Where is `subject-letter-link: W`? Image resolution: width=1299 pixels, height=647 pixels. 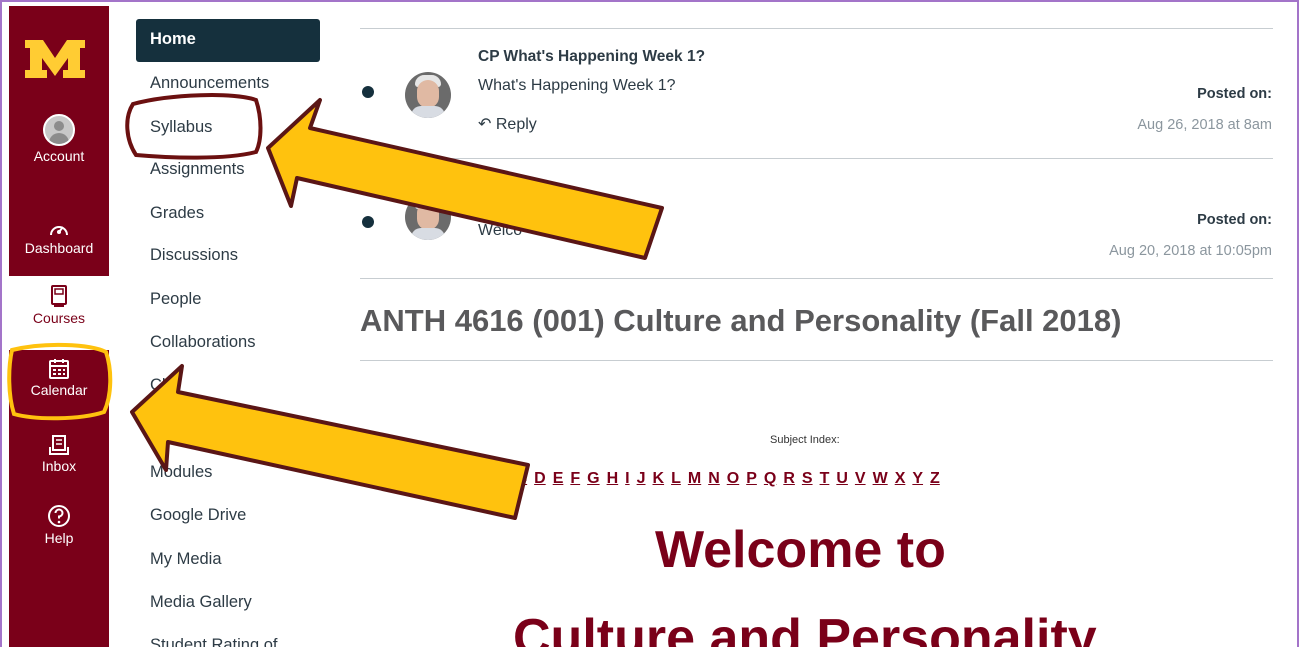
subject-letter-link: W is located at coordinates (880, 479).